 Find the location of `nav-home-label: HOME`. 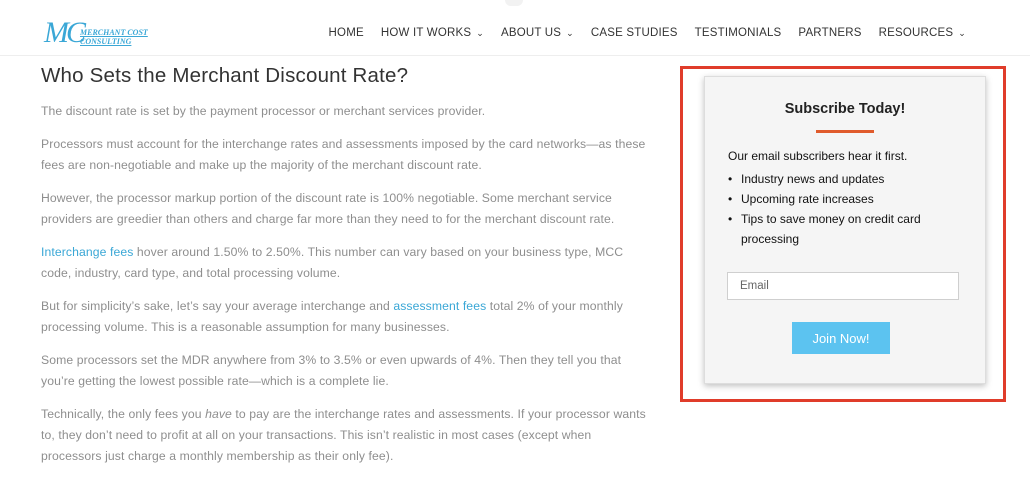

nav-home-label: HOME is located at coordinates (346, 33).